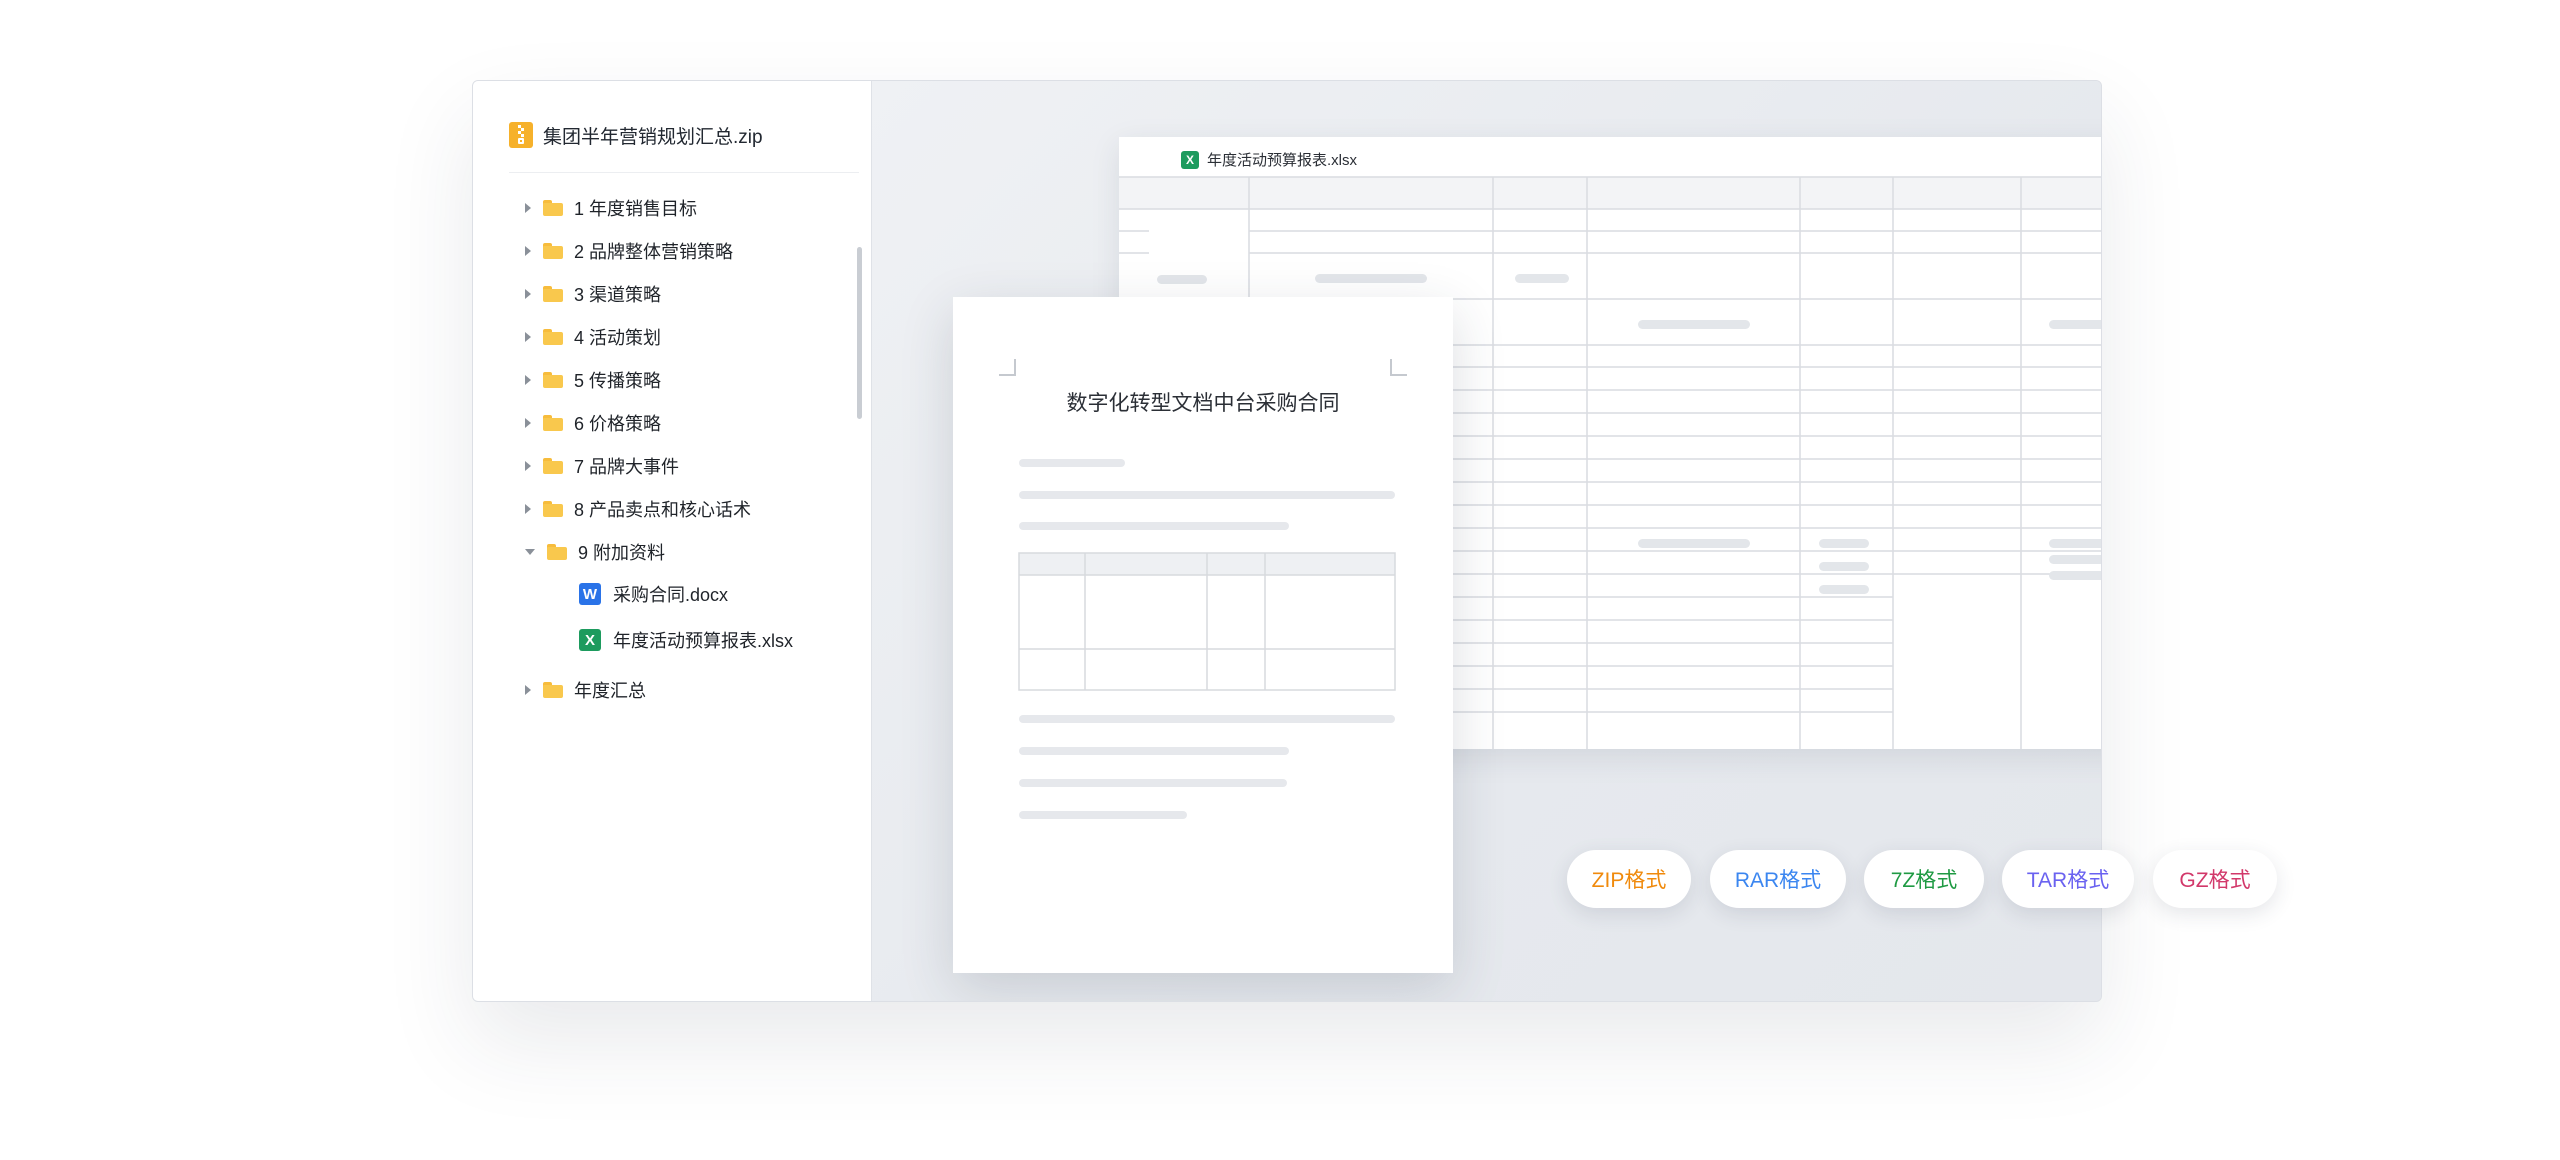  Describe the element at coordinates (671, 595) in the screenshot. I see `tree-item-label: 采购合同.docx` at that location.